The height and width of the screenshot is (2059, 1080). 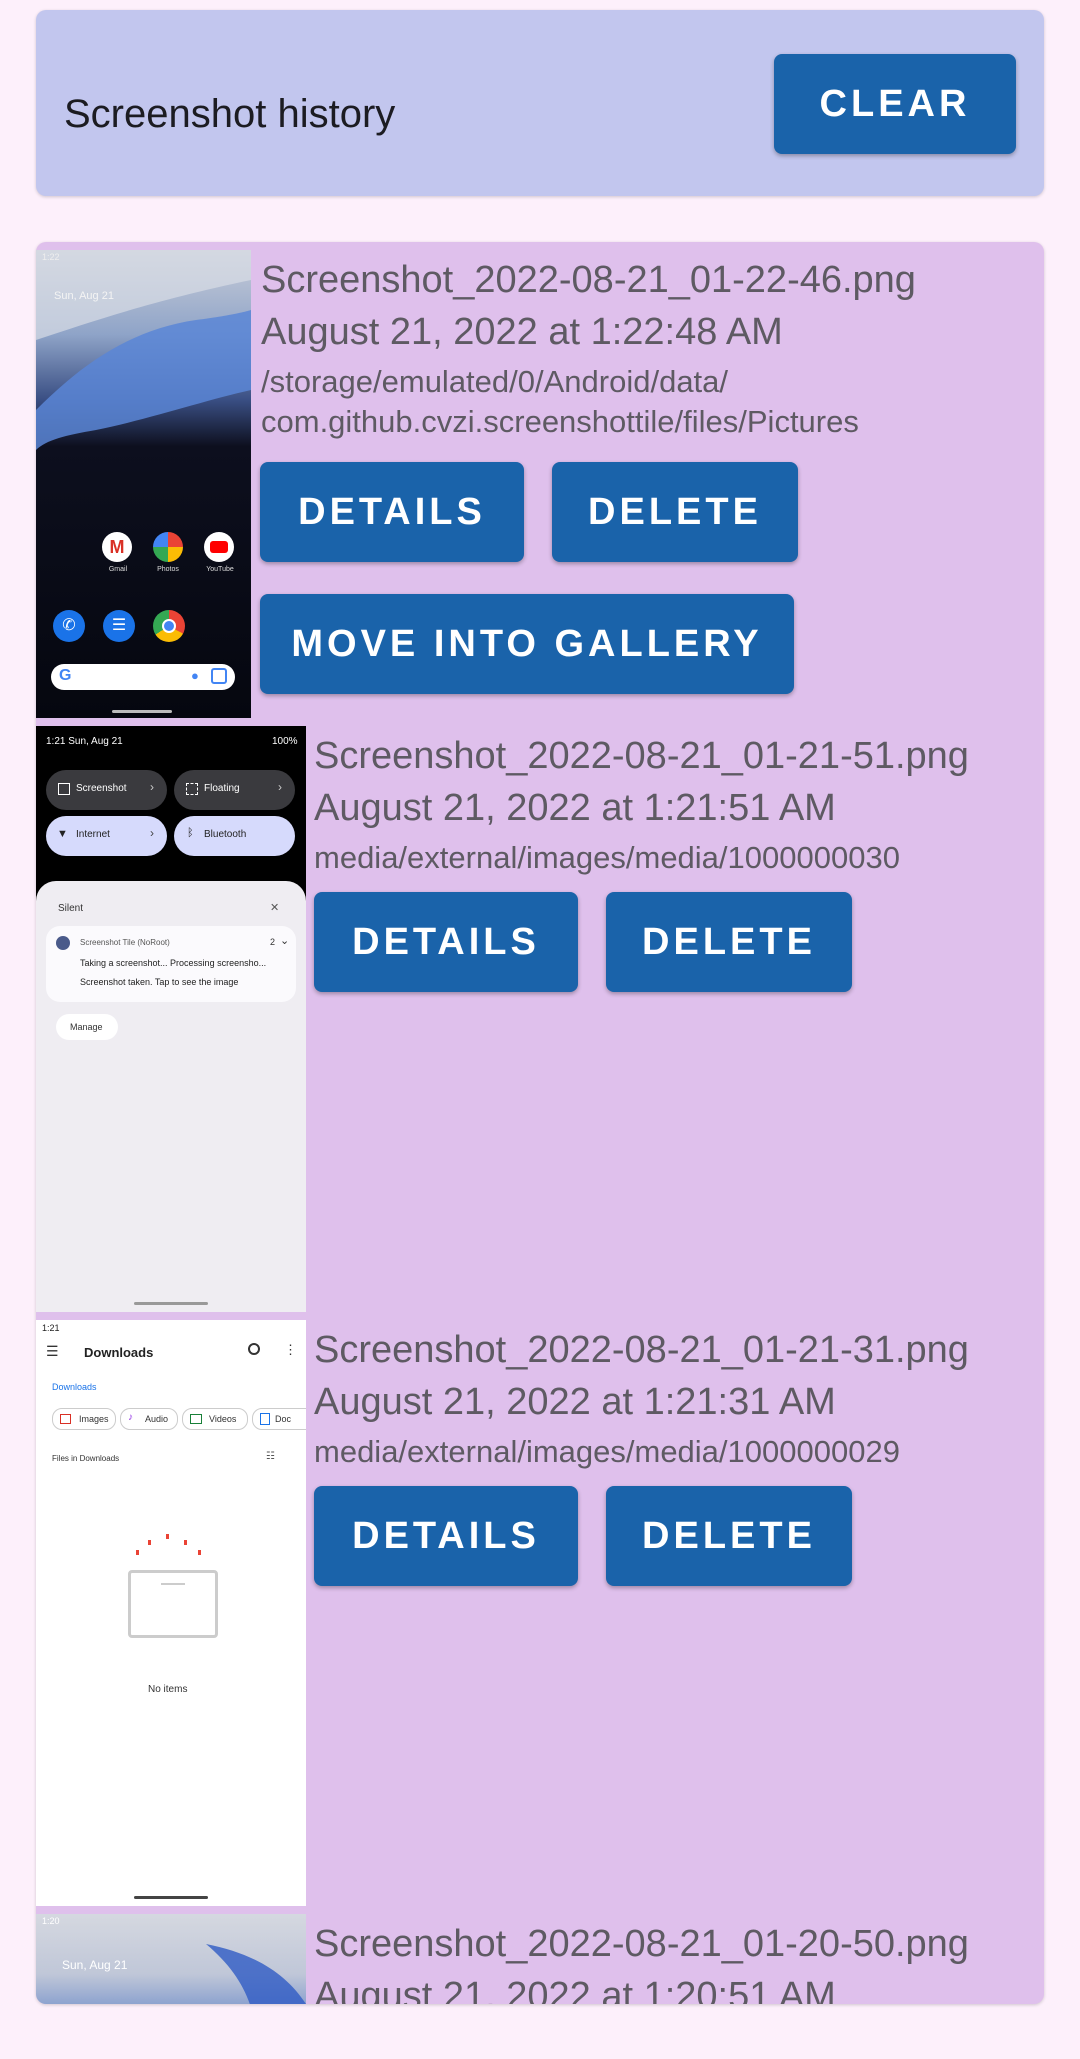 What do you see at coordinates (234, 836) in the screenshot?
I see `tile-bluetooth: ᛒ Bluetooth` at bounding box center [234, 836].